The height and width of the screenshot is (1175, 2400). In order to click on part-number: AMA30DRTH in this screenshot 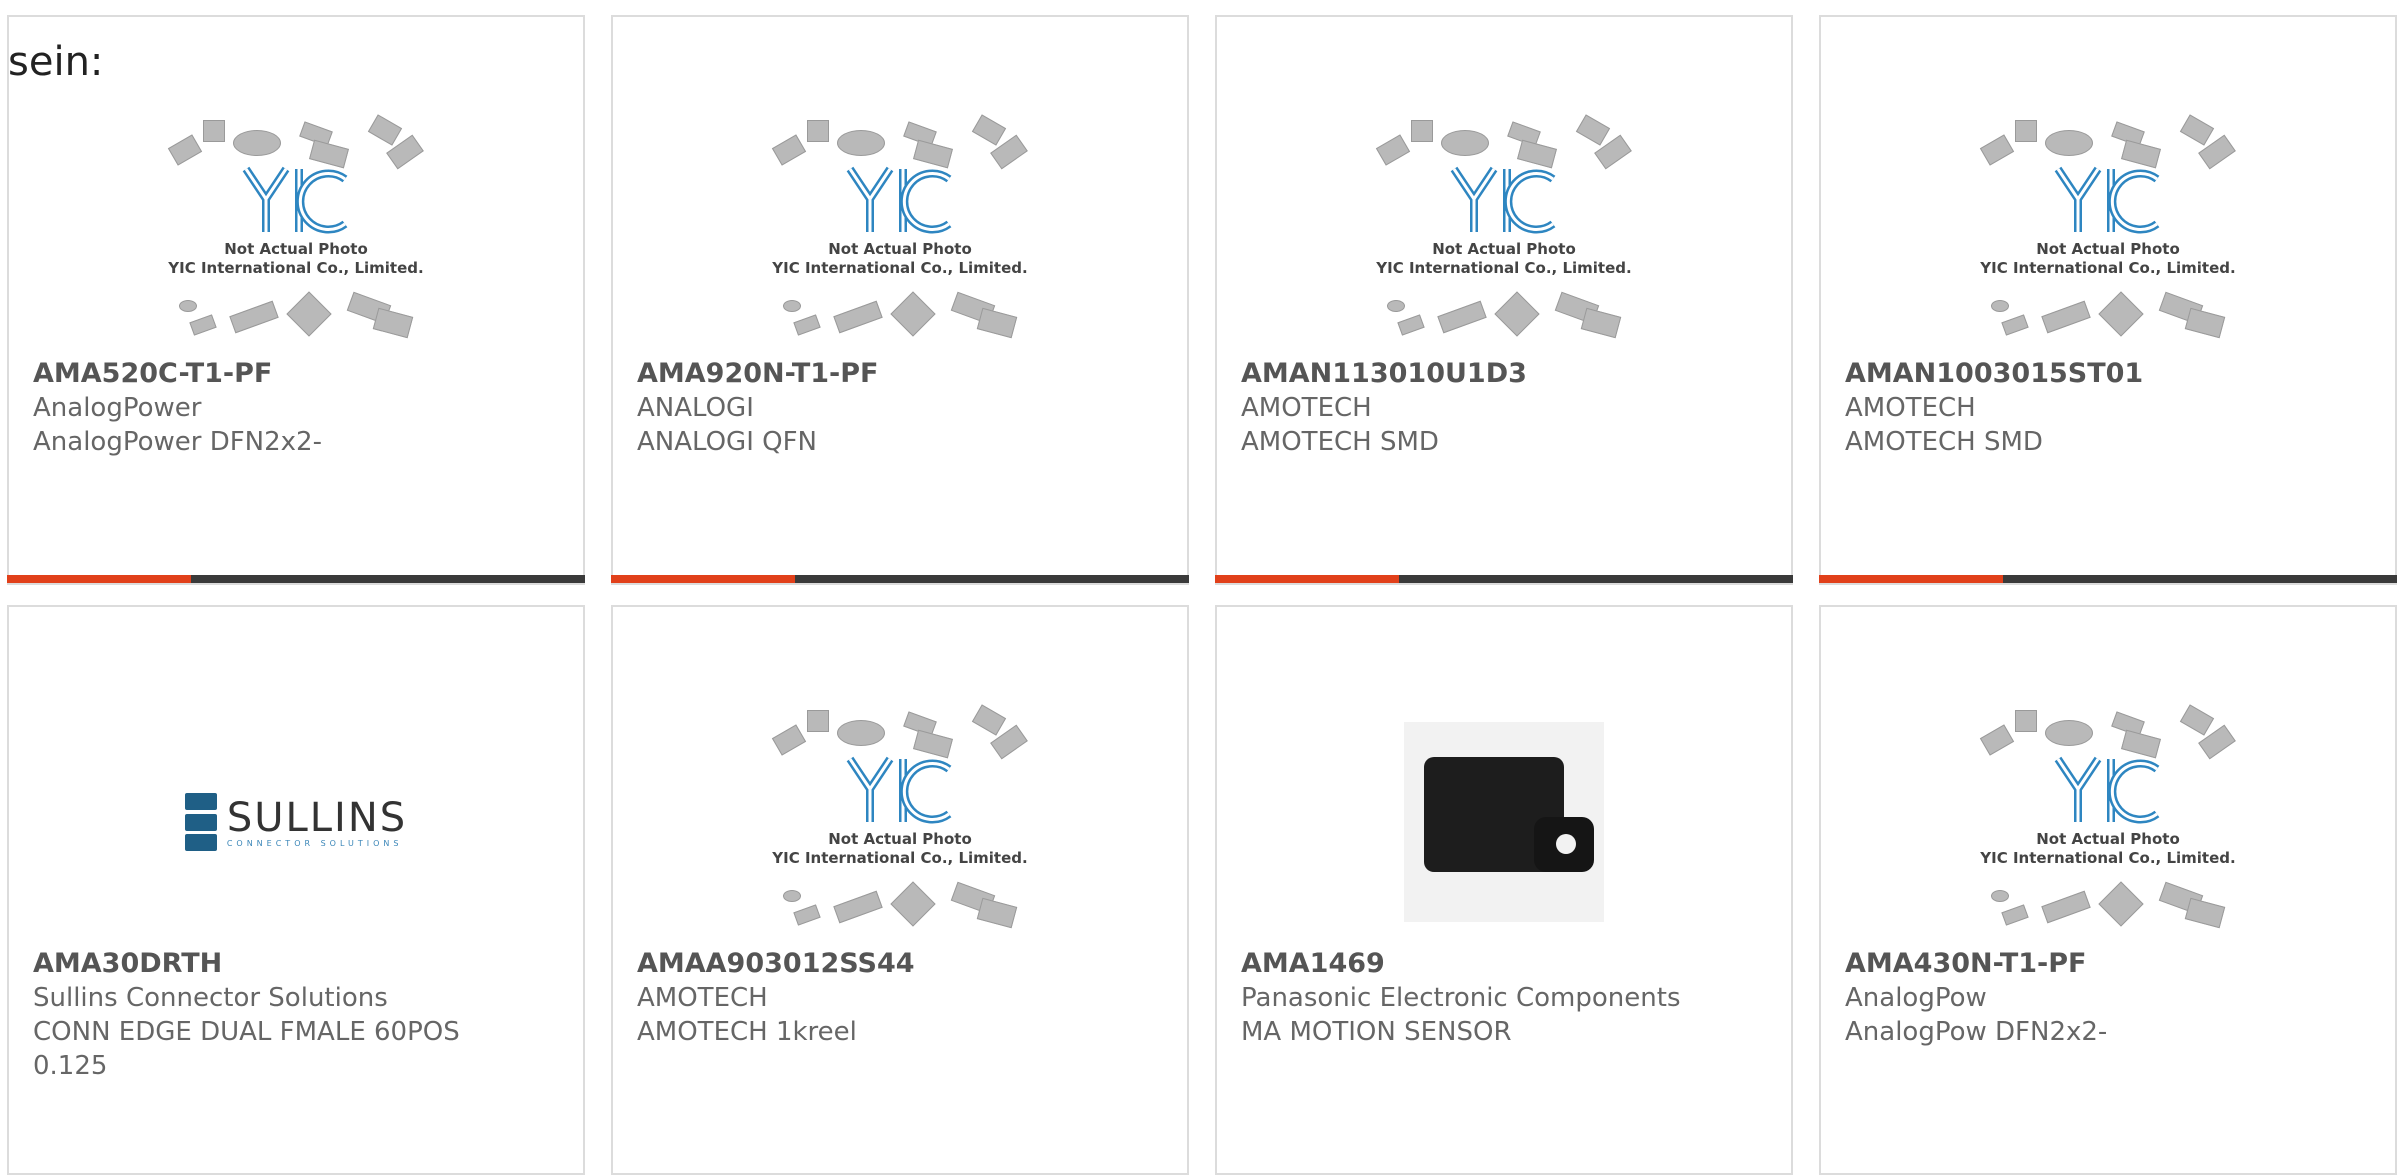, I will do `click(296, 964)`.